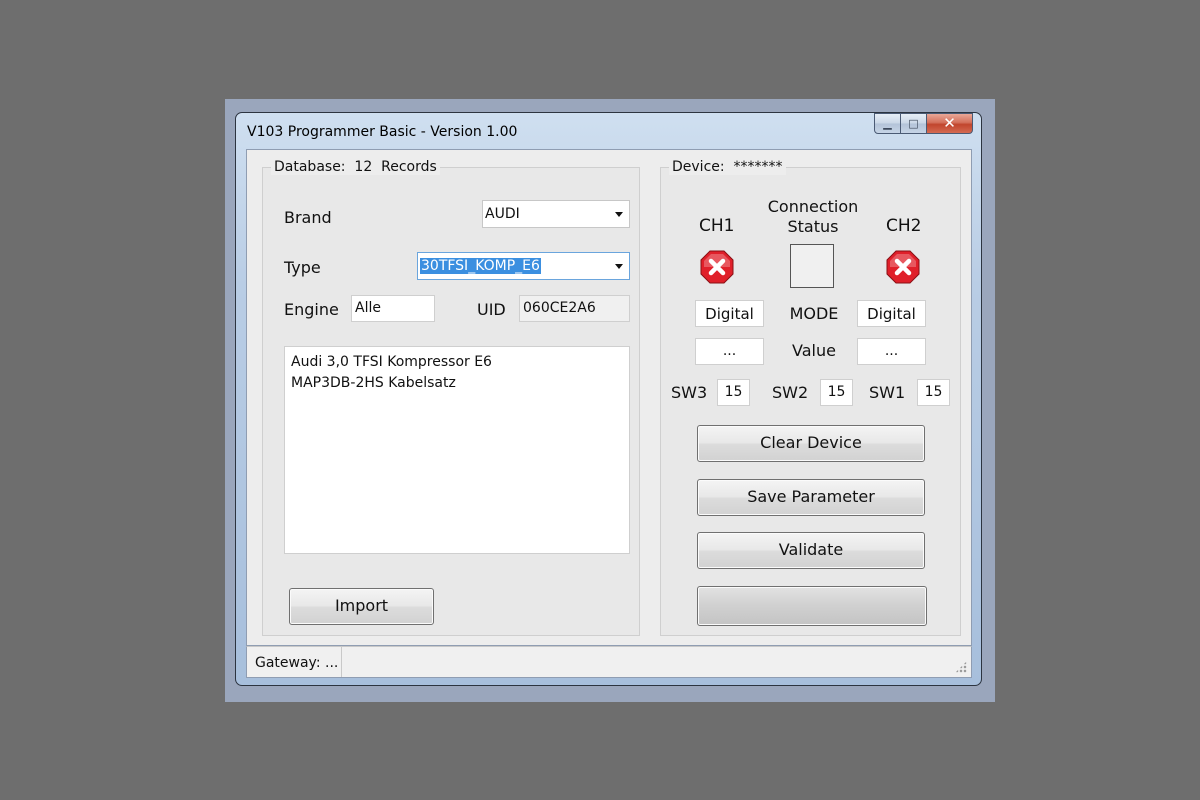  I want to click on uid-value: 060CE2A6, so click(559, 308).